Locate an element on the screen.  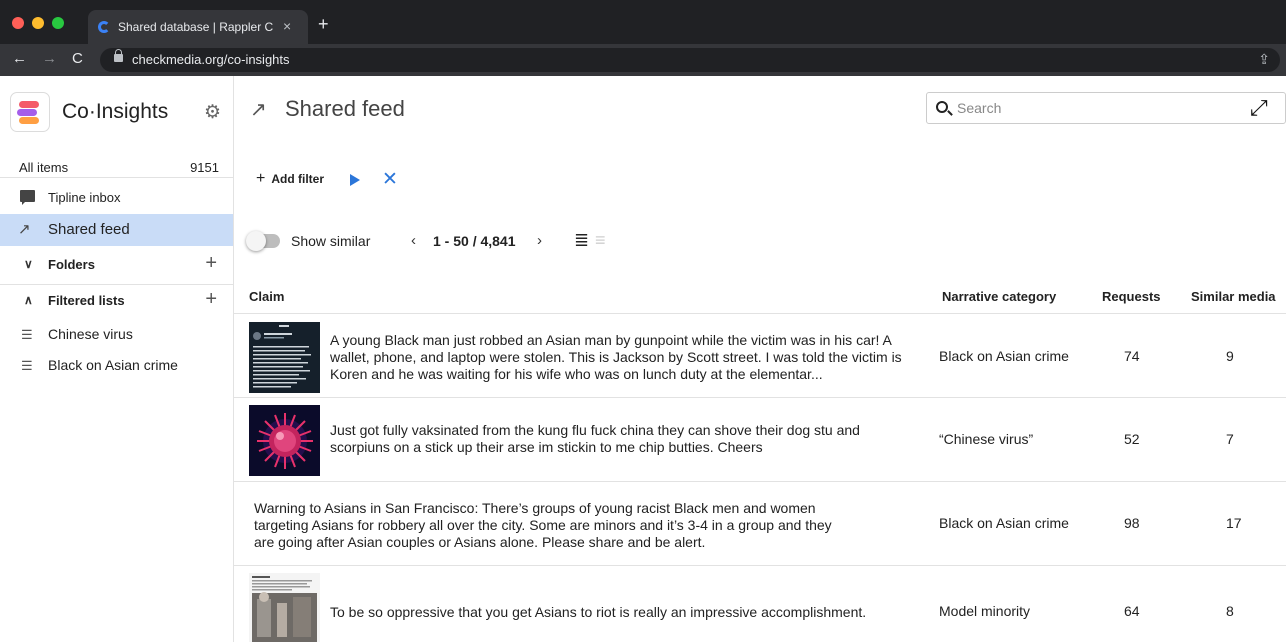
reload-icon: C is located at coordinates (77, 59).